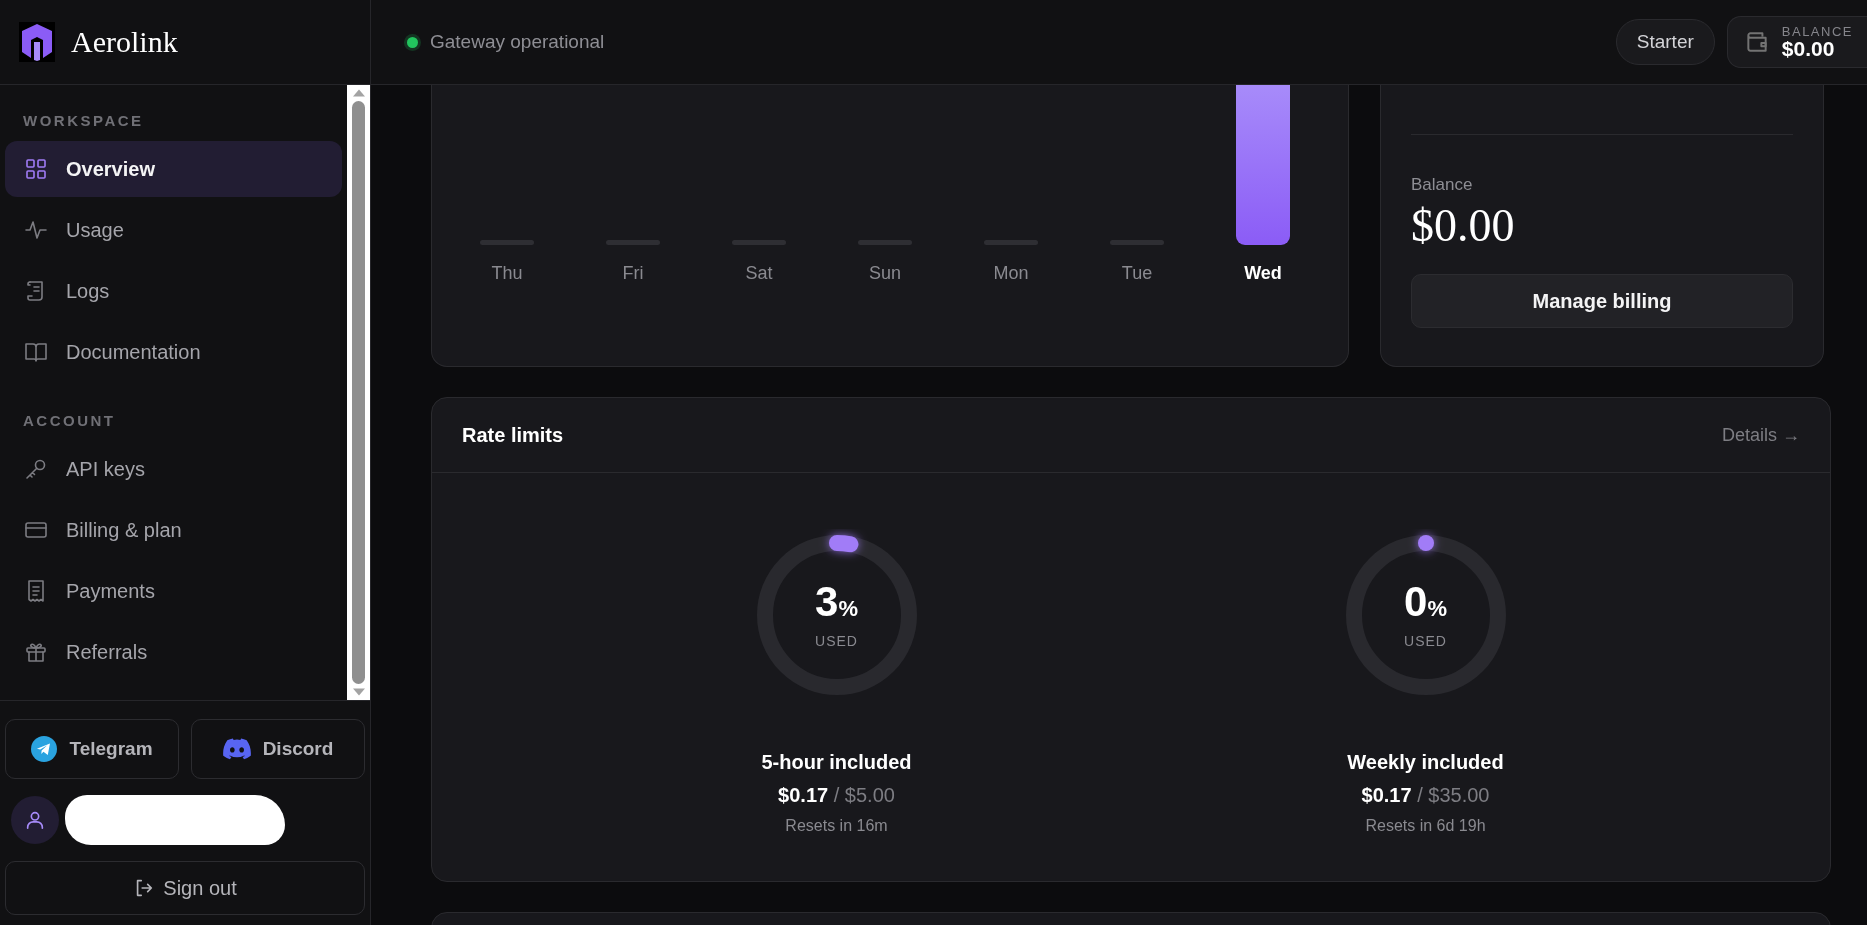 Image resolution: width=1867 pixels, height=925 pixels. I want to click on gift-icon, so click(36, 652).